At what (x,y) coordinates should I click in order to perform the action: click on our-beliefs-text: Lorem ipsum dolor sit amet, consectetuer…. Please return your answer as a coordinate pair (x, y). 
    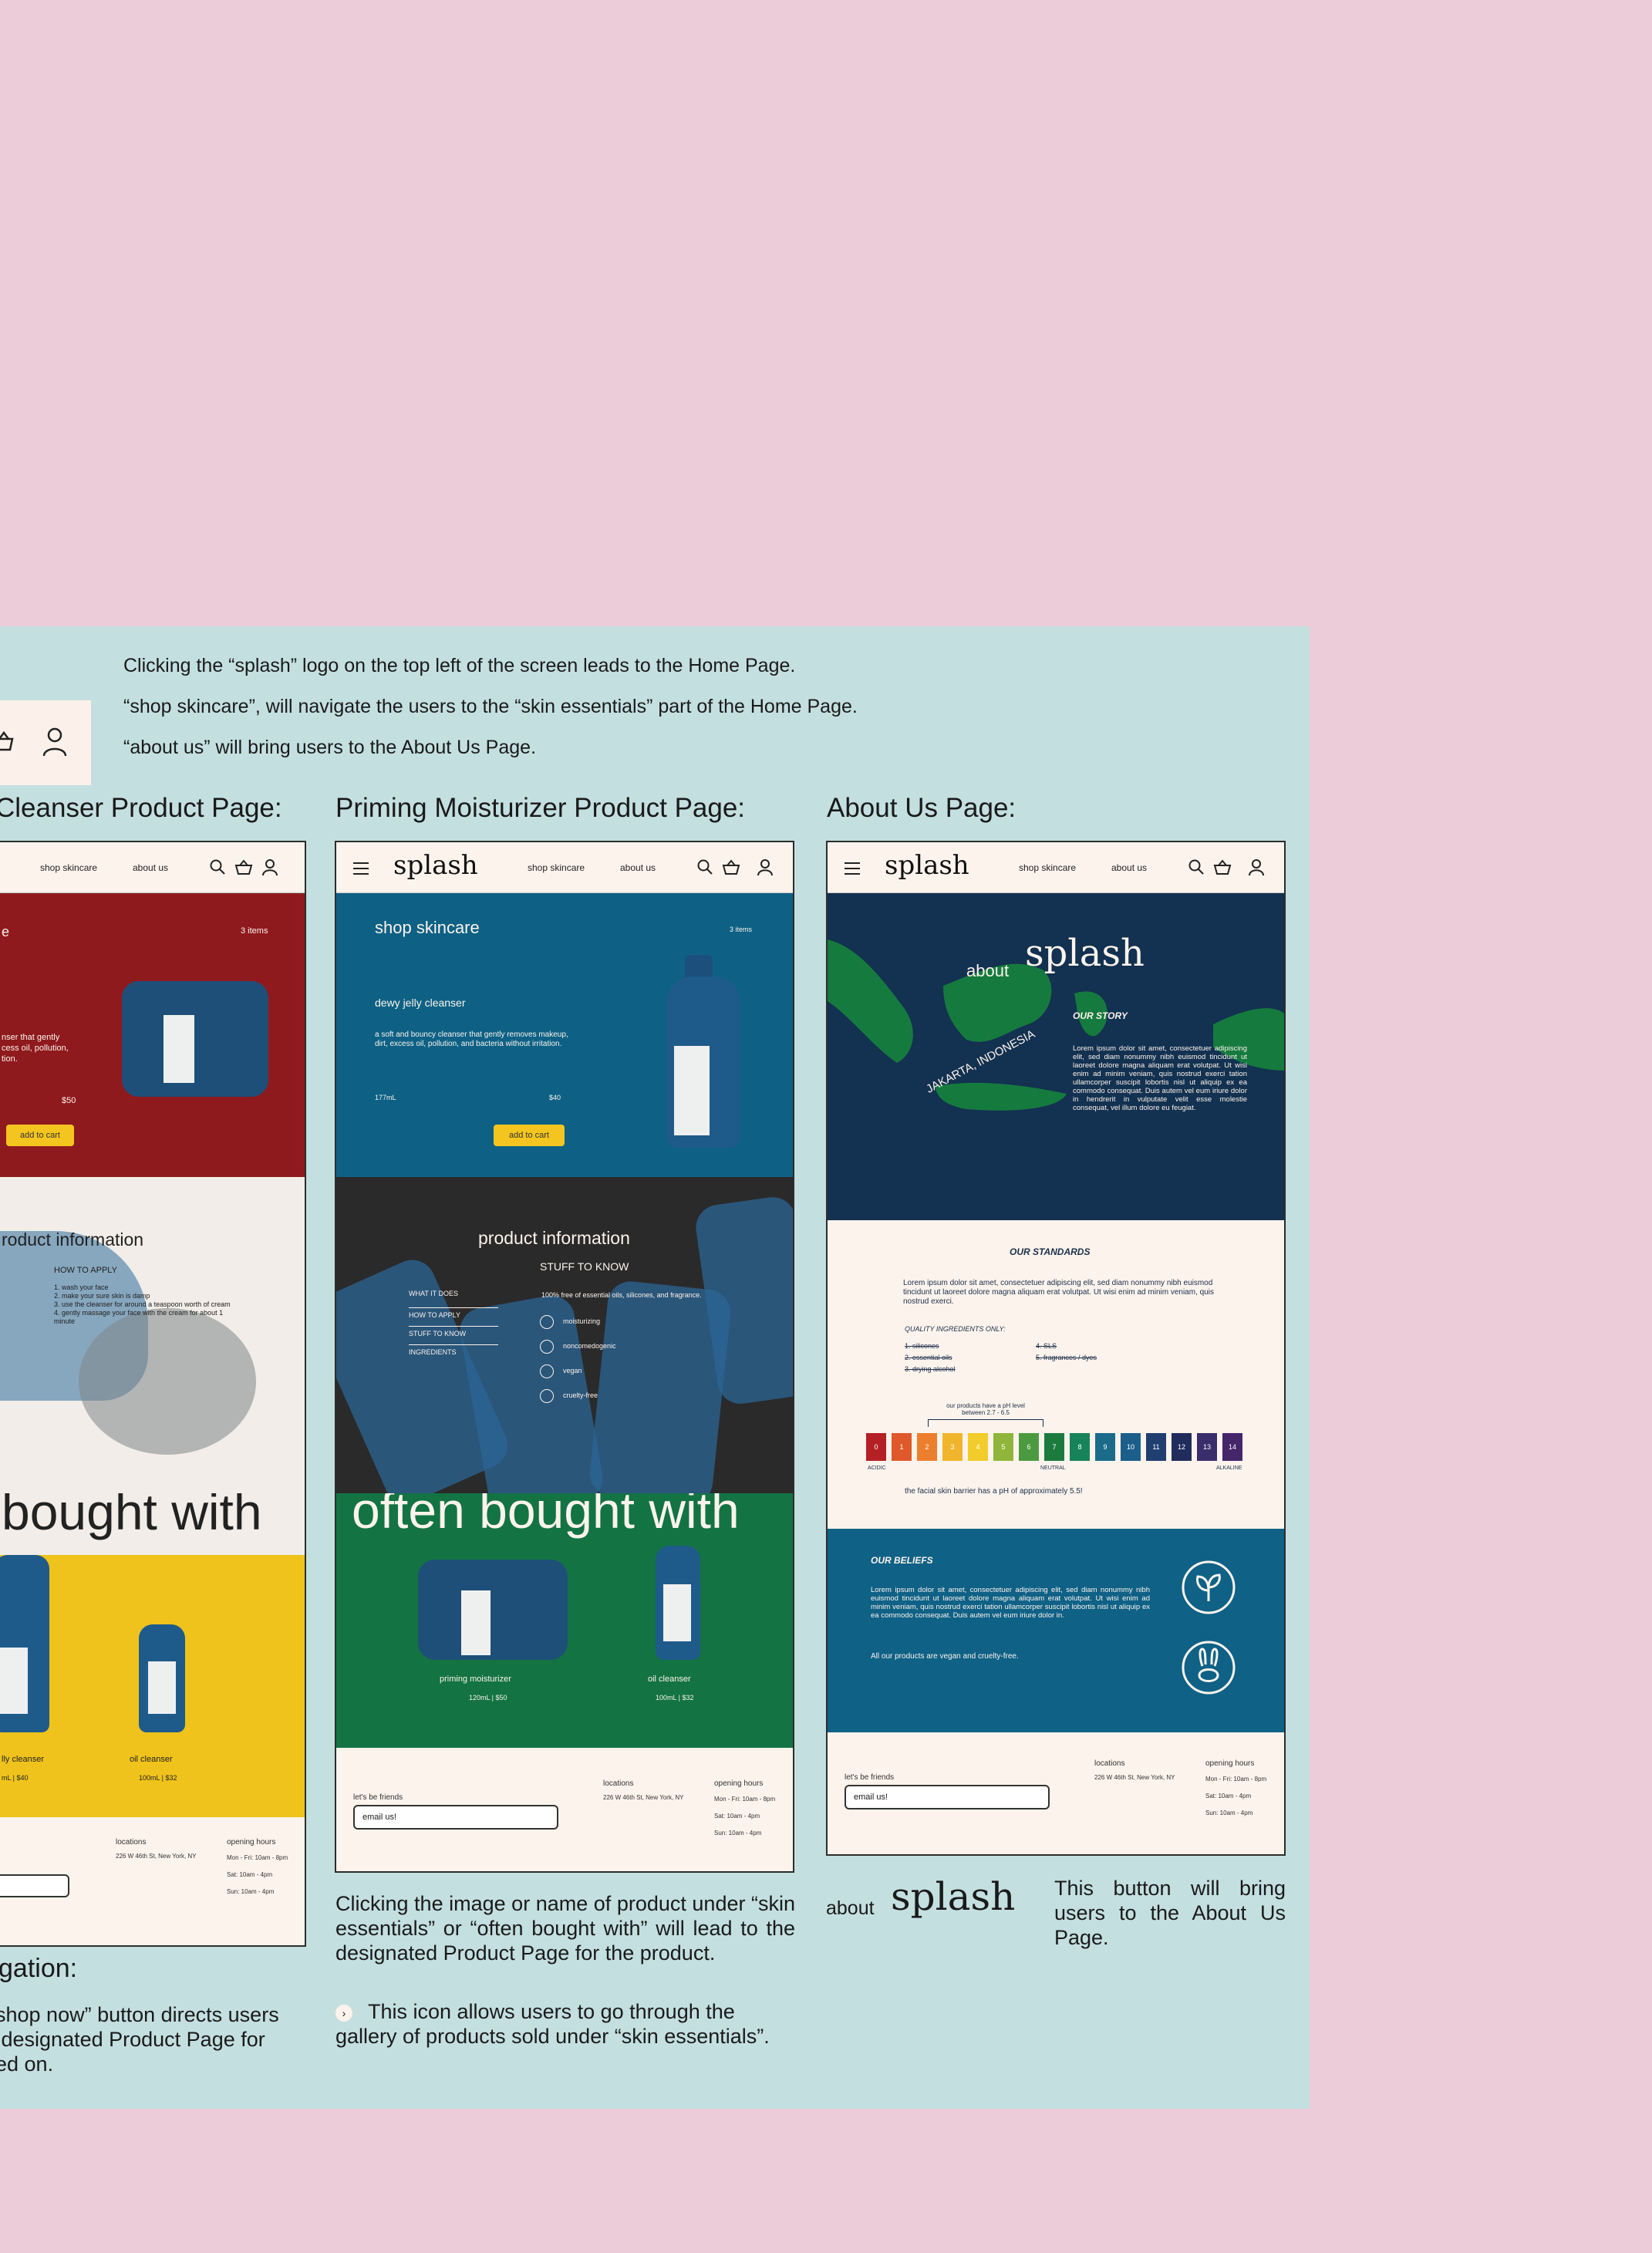
    Looking at the image, I should click on (1011, 1603).